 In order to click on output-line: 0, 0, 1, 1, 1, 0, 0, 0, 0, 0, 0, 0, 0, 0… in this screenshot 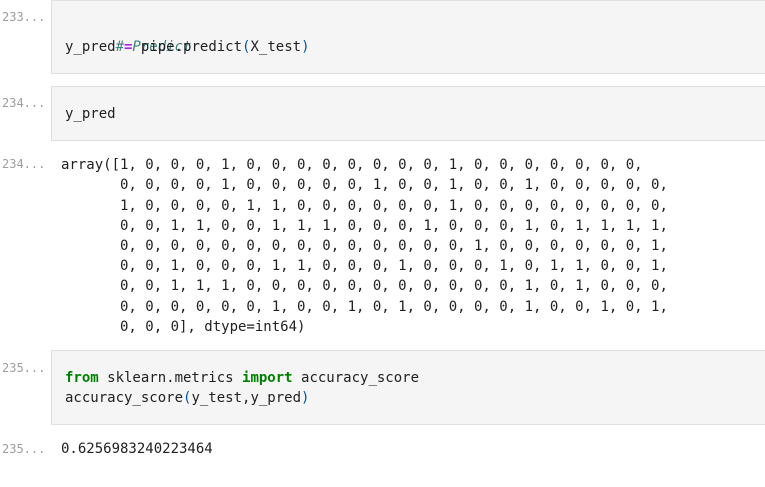, I will do `click(364, 286)`.